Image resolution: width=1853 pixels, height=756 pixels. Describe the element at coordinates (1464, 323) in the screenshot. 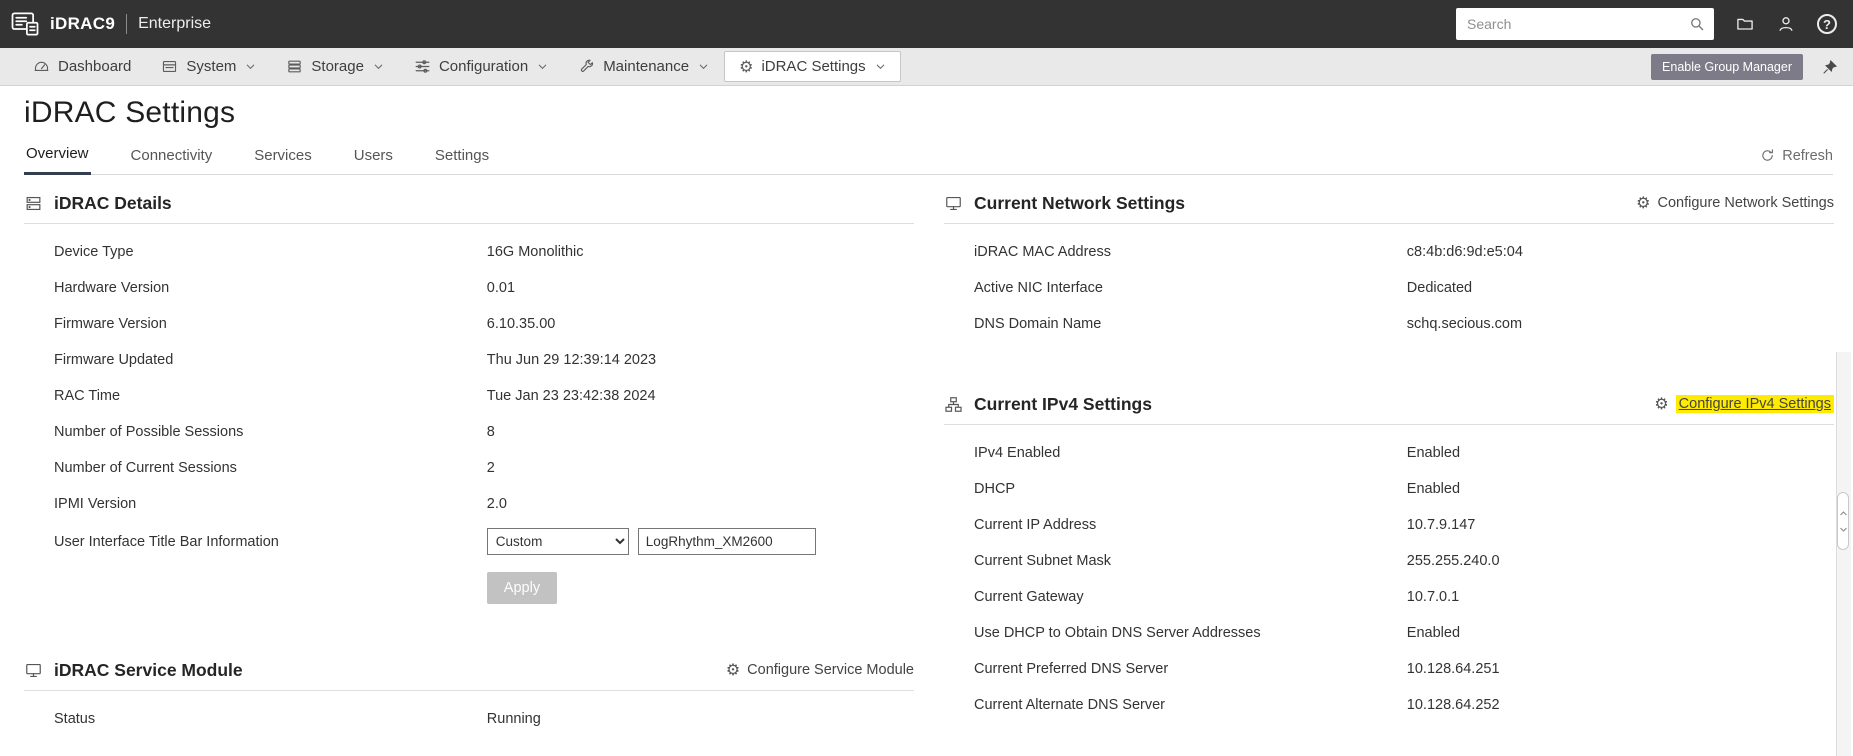

I see `row-value: schq.secious.com` at that location.